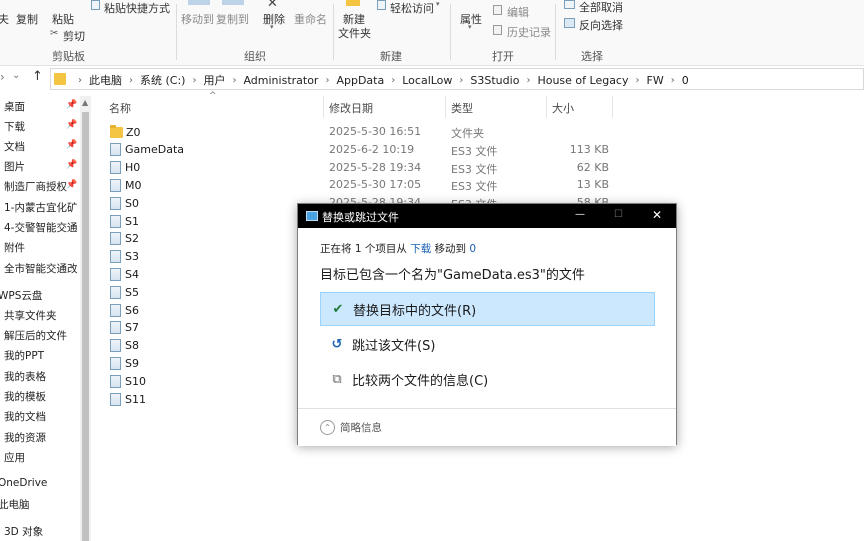  I want to click on file-row: S9, so click(124, 363).